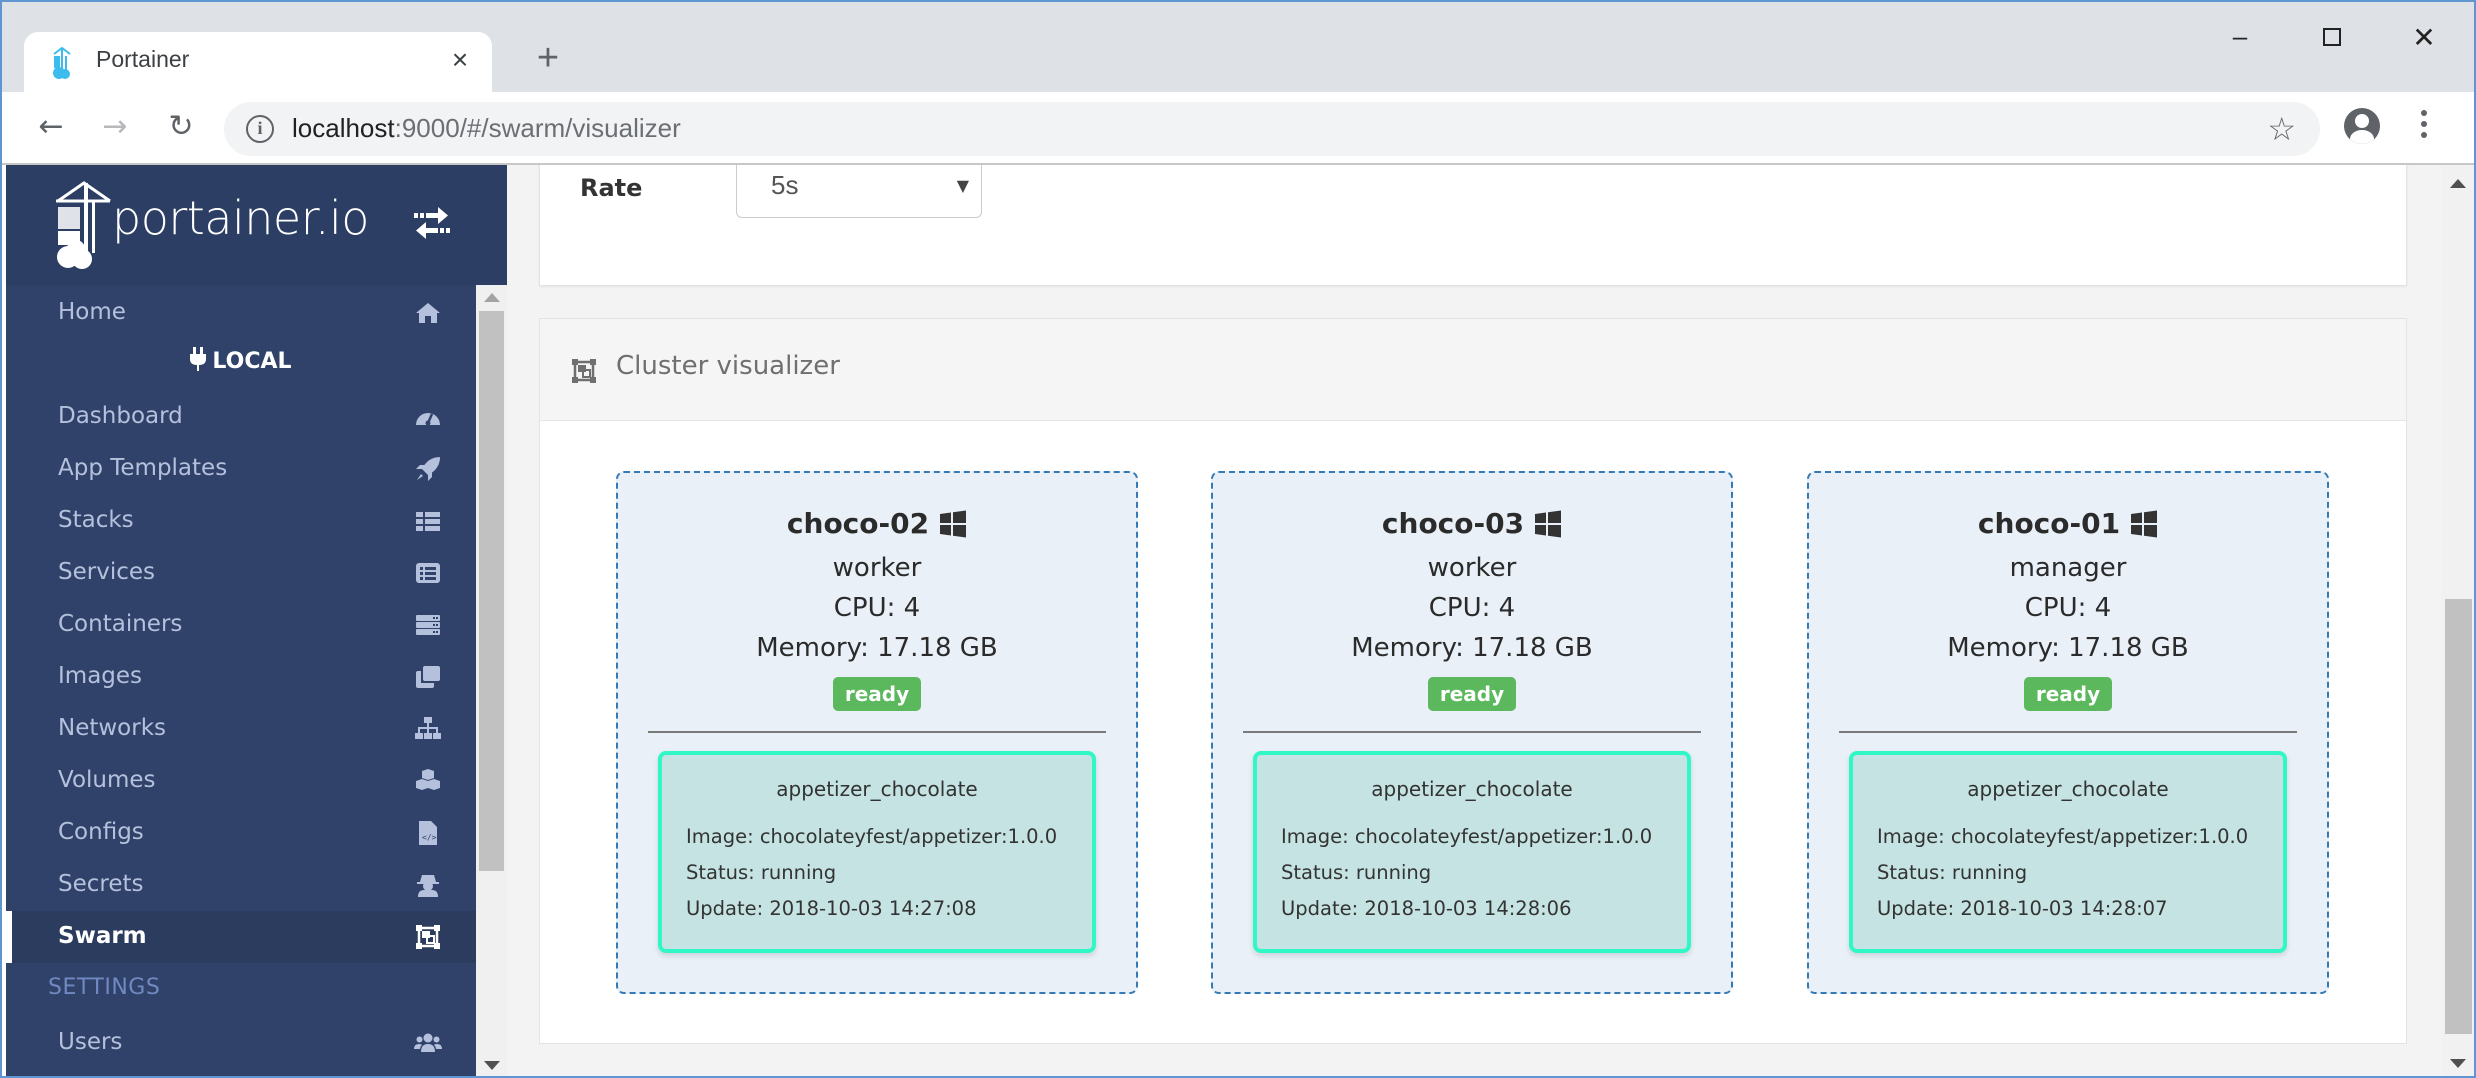 This screenshot has width=2476, height=1078. I want to click on sidebar-item-label: Networks, so click(112, 728).